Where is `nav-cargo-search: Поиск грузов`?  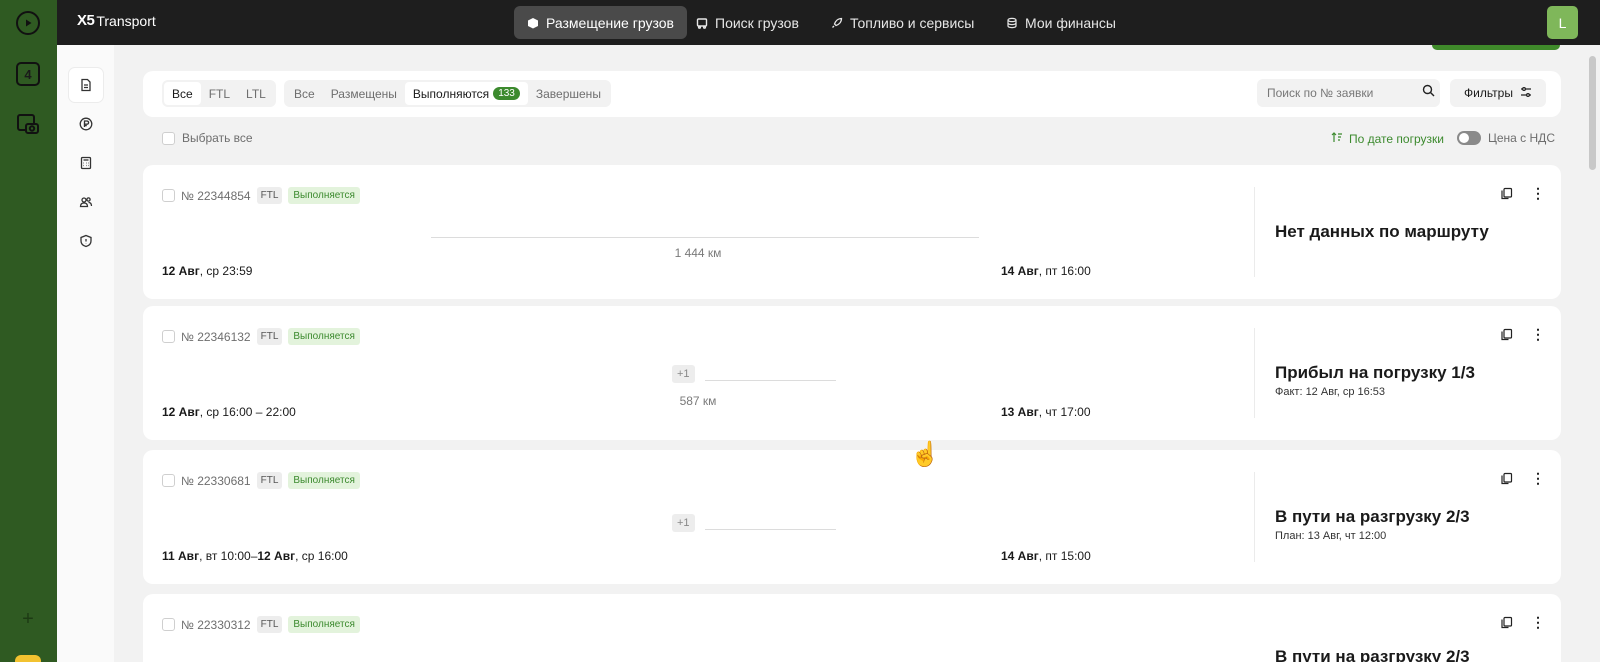 nav-cargo-search: Поиск грузов is located at coordinates (747, 22).